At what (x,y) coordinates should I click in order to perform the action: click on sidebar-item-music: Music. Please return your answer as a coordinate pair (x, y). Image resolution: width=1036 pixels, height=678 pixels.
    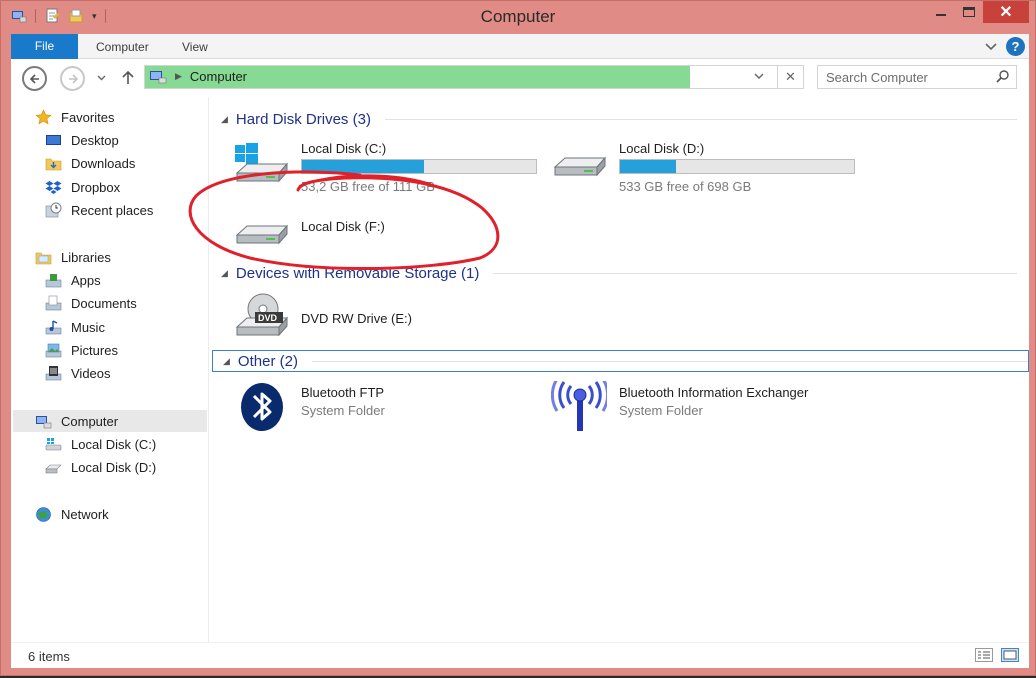
    Looking at the image, I should click on (75, 327).